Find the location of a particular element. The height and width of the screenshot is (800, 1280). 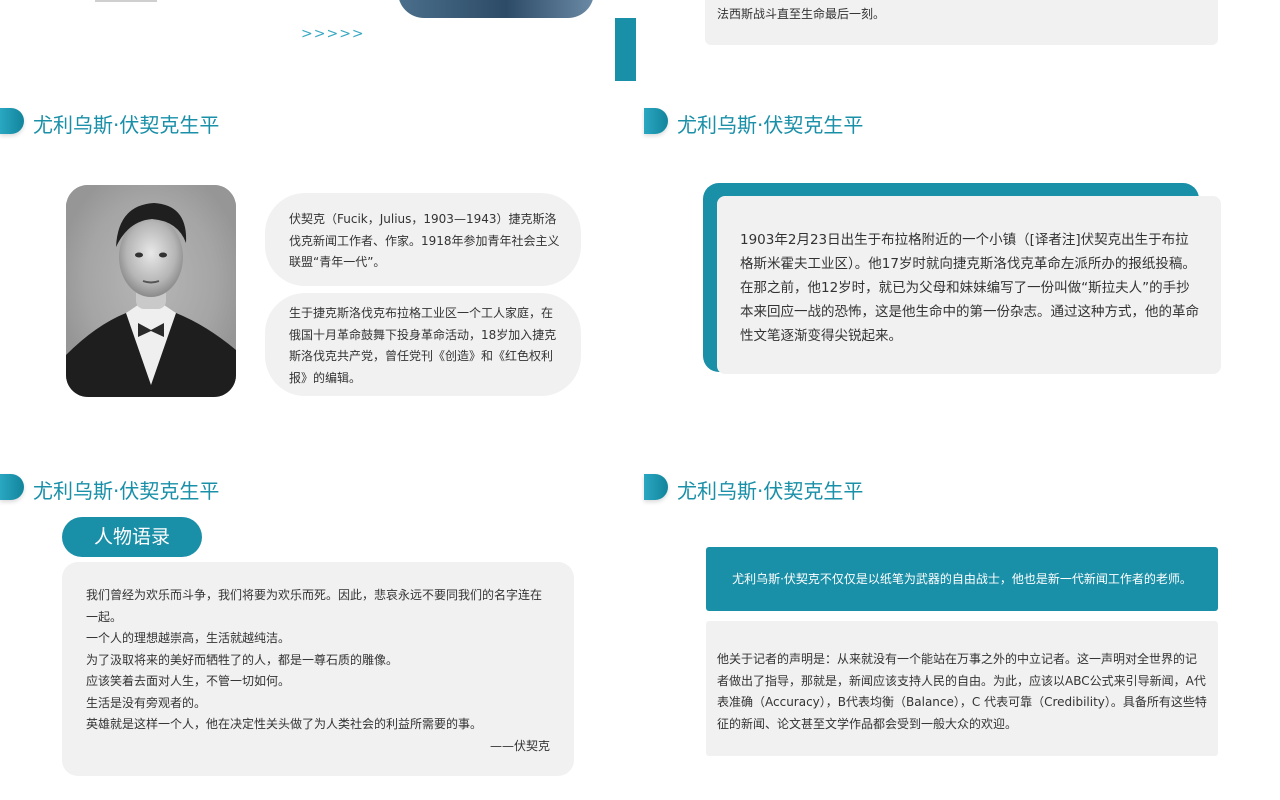

cropped-photo-fragment is located at coordinates (496, 9).